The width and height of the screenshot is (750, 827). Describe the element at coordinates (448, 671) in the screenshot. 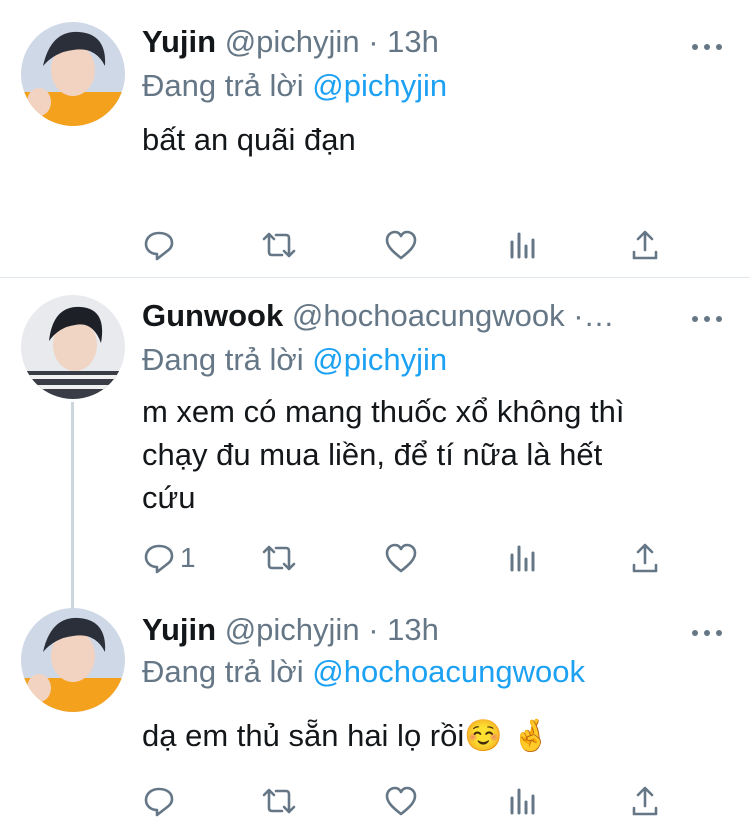

I see `mention-link: @hochoacungwook` at that location.